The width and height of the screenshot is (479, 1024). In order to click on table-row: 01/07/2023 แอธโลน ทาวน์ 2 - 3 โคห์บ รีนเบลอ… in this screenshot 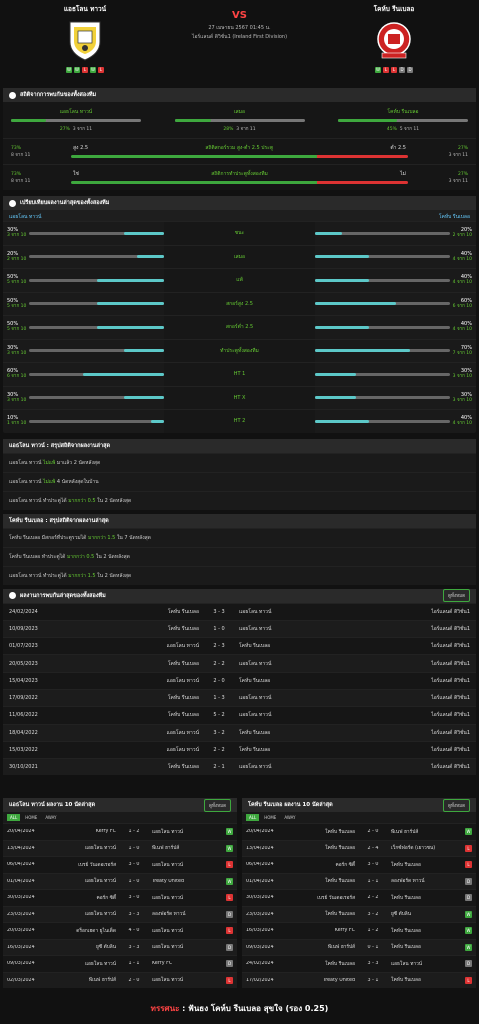, I will do `click(239, 646)`.